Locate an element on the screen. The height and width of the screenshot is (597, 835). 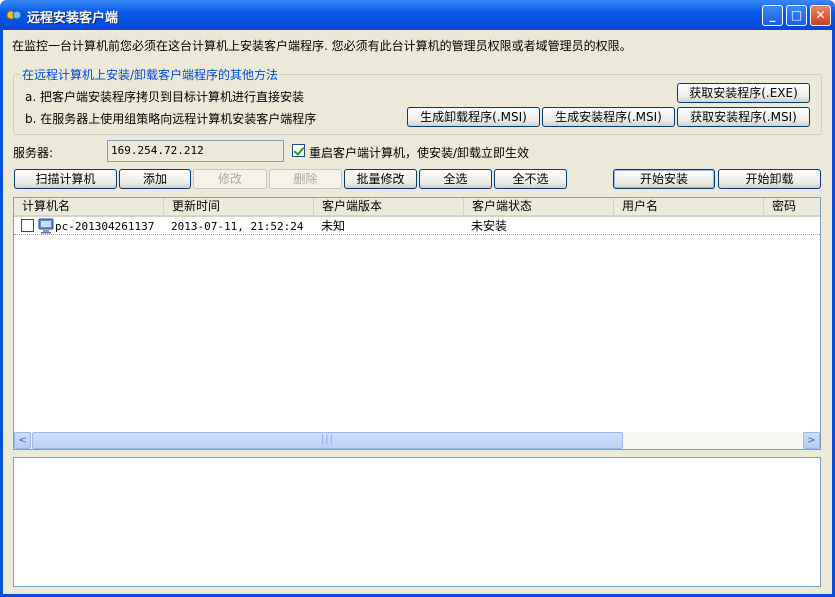
column-header-client-version: 客户端版本 is located at coordinates (389, 206).